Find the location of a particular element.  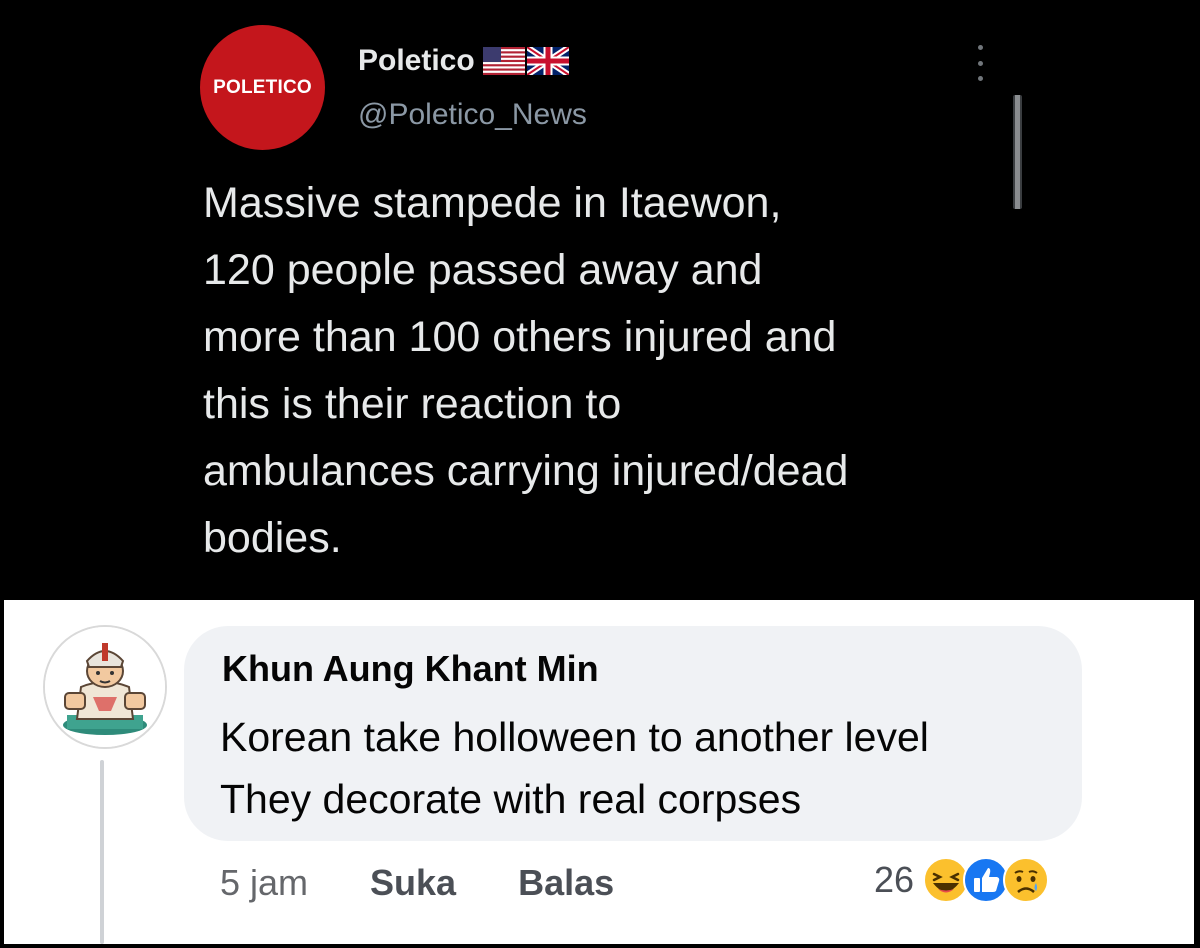

cartoon-robot-avatar-image is located at coordinates (105, 687).